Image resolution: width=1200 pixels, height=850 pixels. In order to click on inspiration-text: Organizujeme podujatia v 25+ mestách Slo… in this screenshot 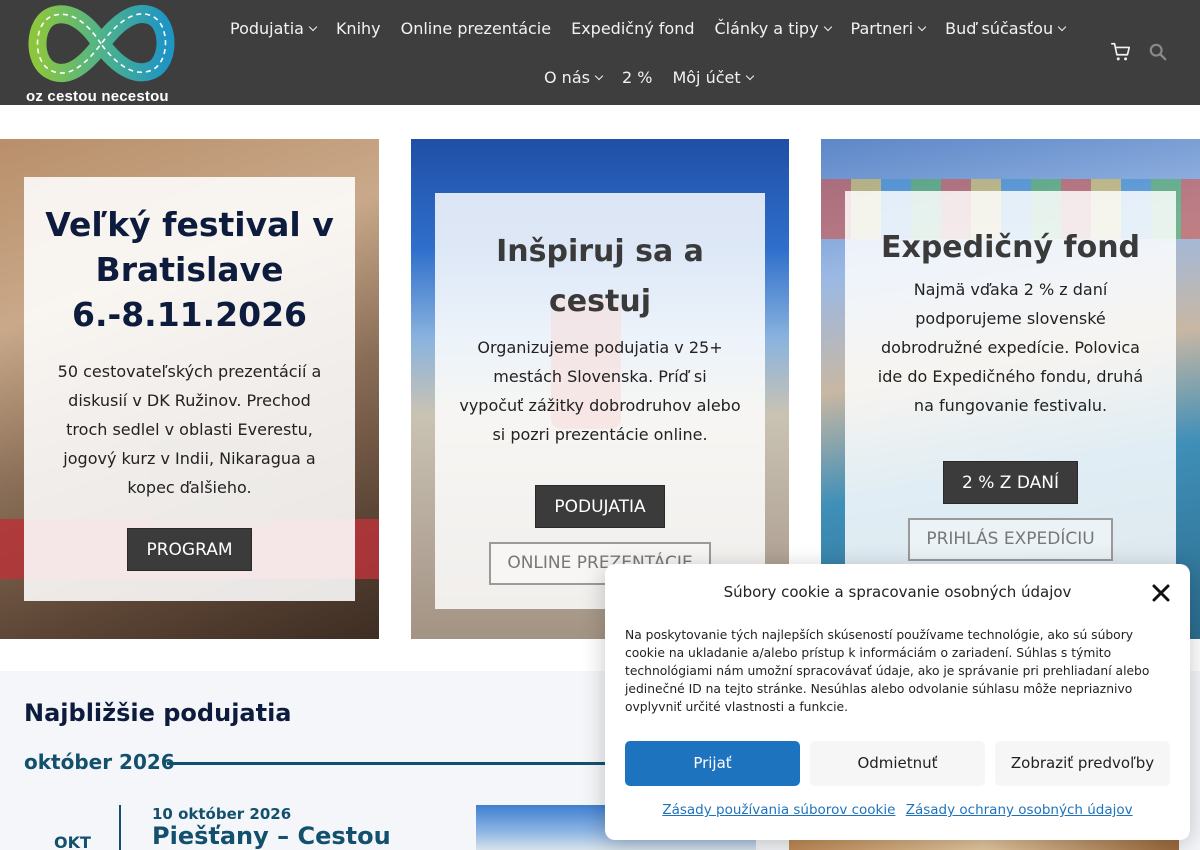, I will do `click(600, 391)`.